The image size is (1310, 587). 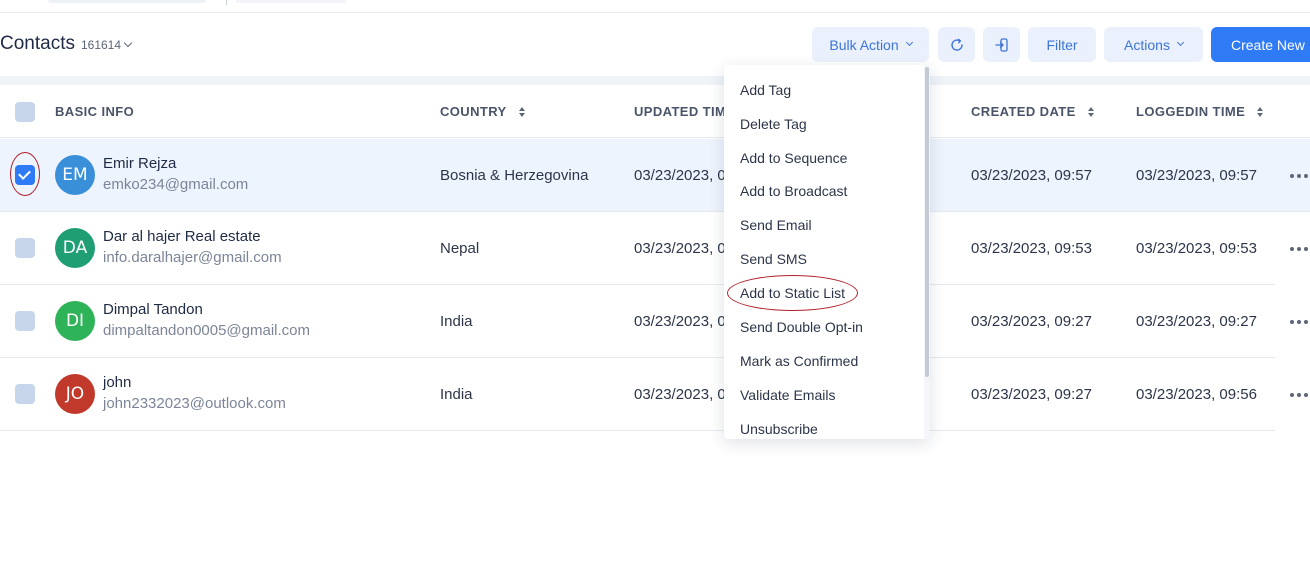 What do you see at coordinates (37, 43) in the screenshot?
I see `page-title-text: Contacts` at bounding box center [37, 43].